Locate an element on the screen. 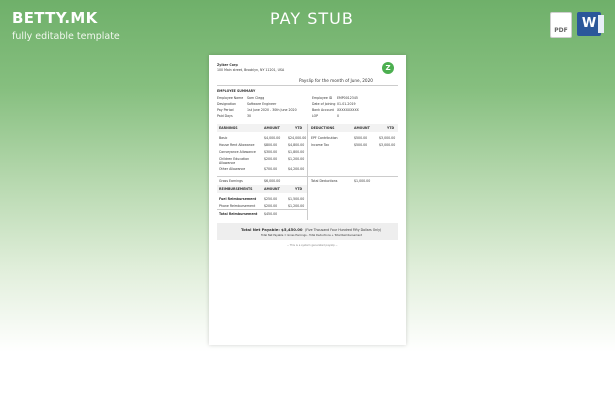 The height and width of the screenshot is (400, 615). reimb-row-ytd: $1,200.00 is located at coordinates (296, 206).